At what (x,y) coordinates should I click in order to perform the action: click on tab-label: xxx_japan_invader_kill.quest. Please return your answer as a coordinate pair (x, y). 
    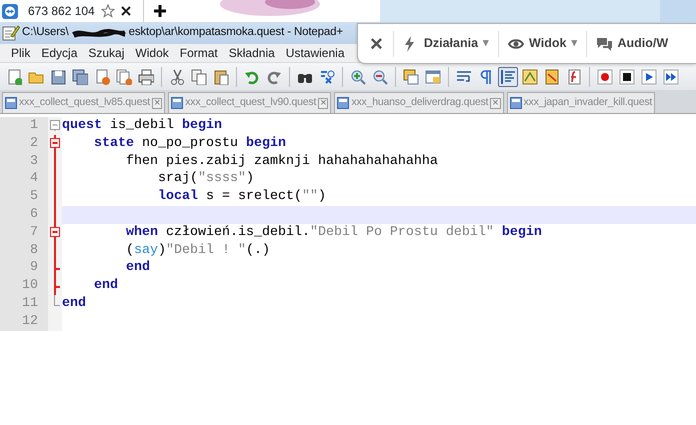
    Looking at the image, I should click on (588, 102).